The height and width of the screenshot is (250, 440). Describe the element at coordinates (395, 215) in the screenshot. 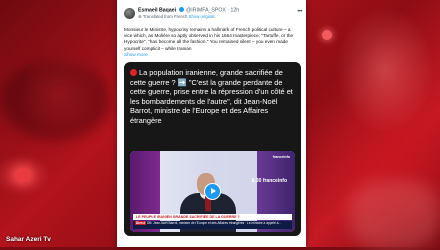

I see `background-highlight` at that location.